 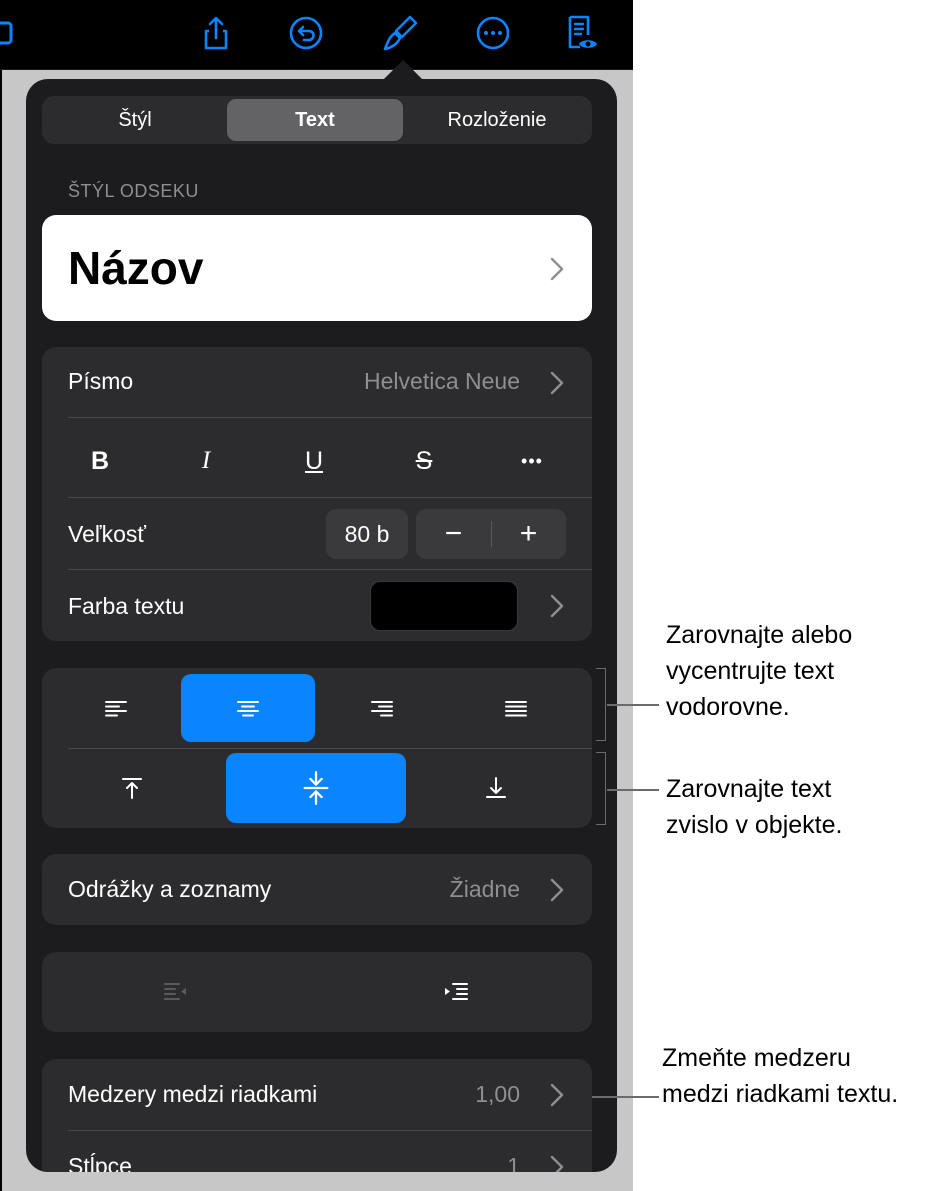 I want to click on align-left-button, so click(x=116, y=708).